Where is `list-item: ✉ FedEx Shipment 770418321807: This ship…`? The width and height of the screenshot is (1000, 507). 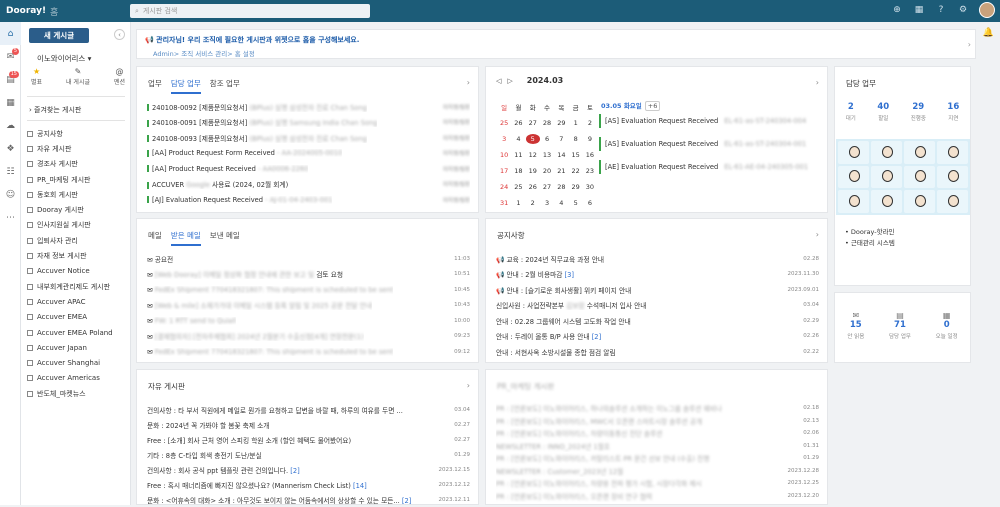
list-item: ✉ FedEx Shipment 770418321807: This ship… is located at coordinates (308, 352).